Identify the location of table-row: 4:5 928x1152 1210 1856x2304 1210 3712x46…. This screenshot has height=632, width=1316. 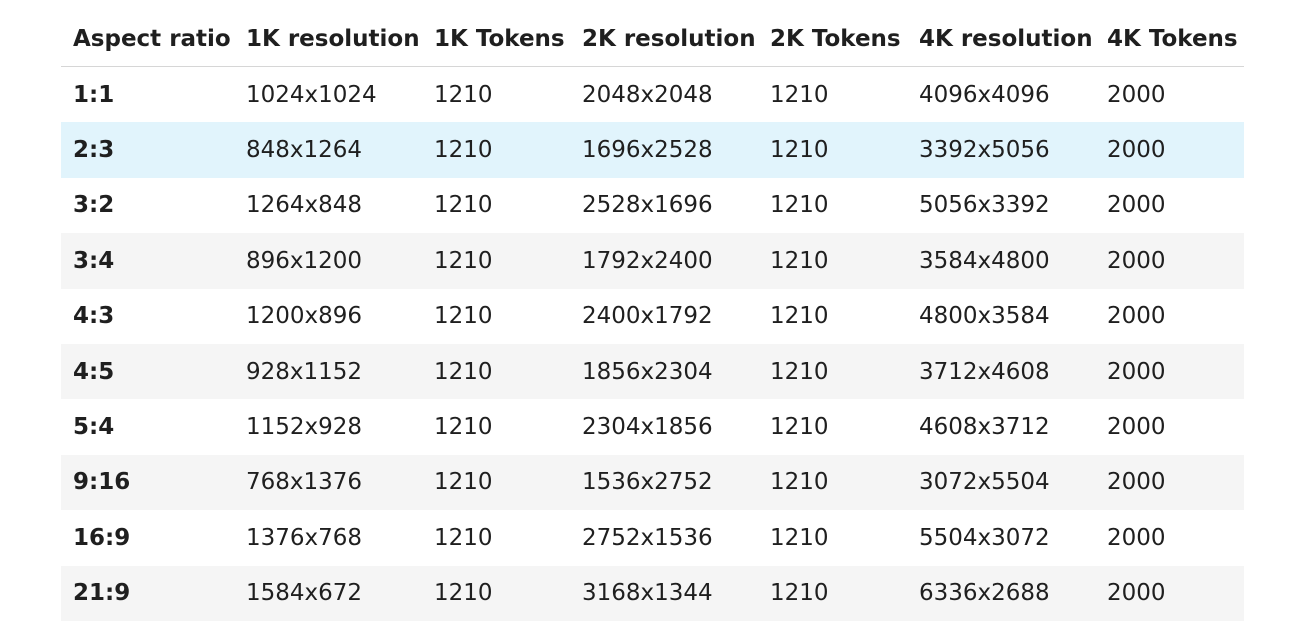
(652, 371).